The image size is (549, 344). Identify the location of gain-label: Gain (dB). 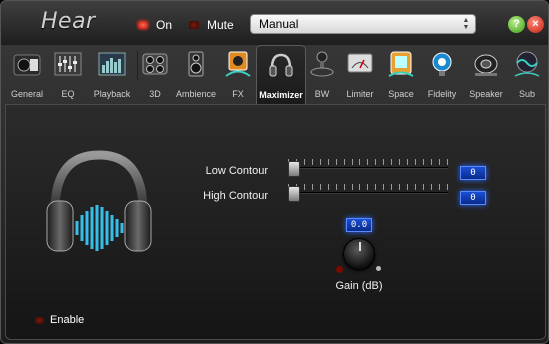
(359, 286).